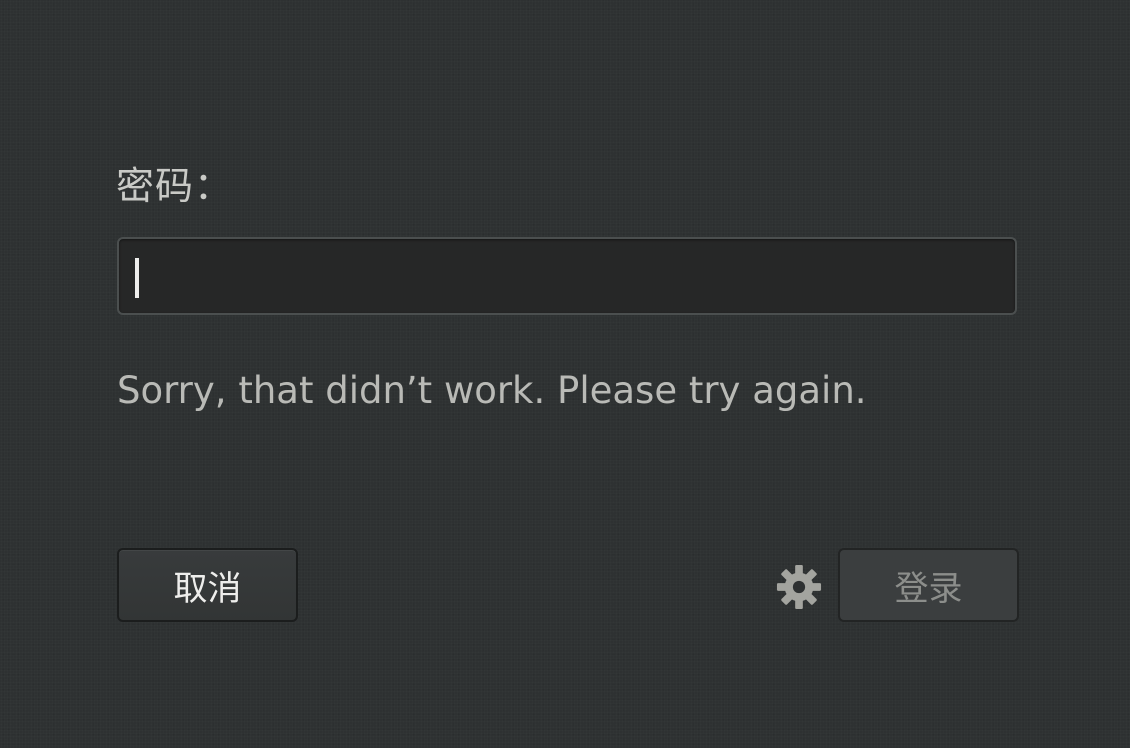 This screenshot has width=1130, height=748. Describe the element at coordinates (137, 278) in the screenshot. I see `text-cursor` at that location.